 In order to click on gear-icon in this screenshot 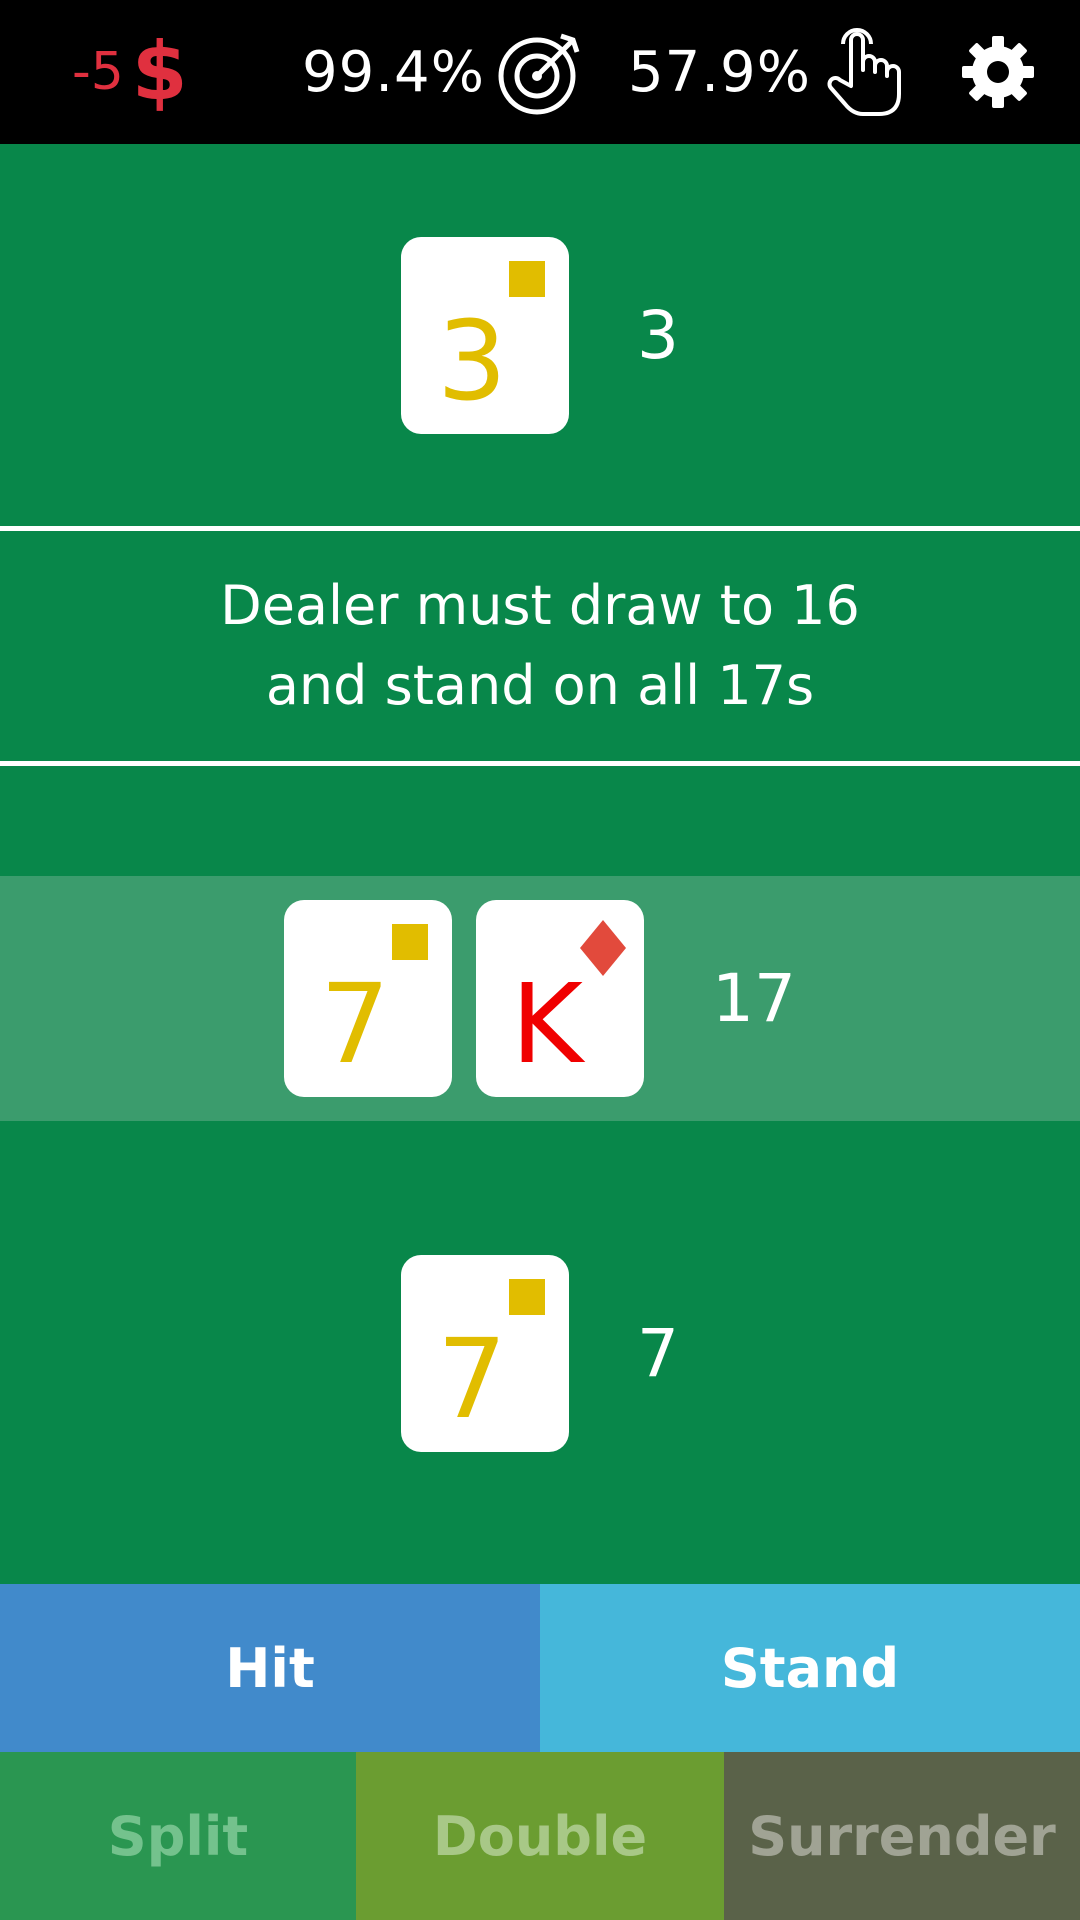, I will do `click(998, 72)`.